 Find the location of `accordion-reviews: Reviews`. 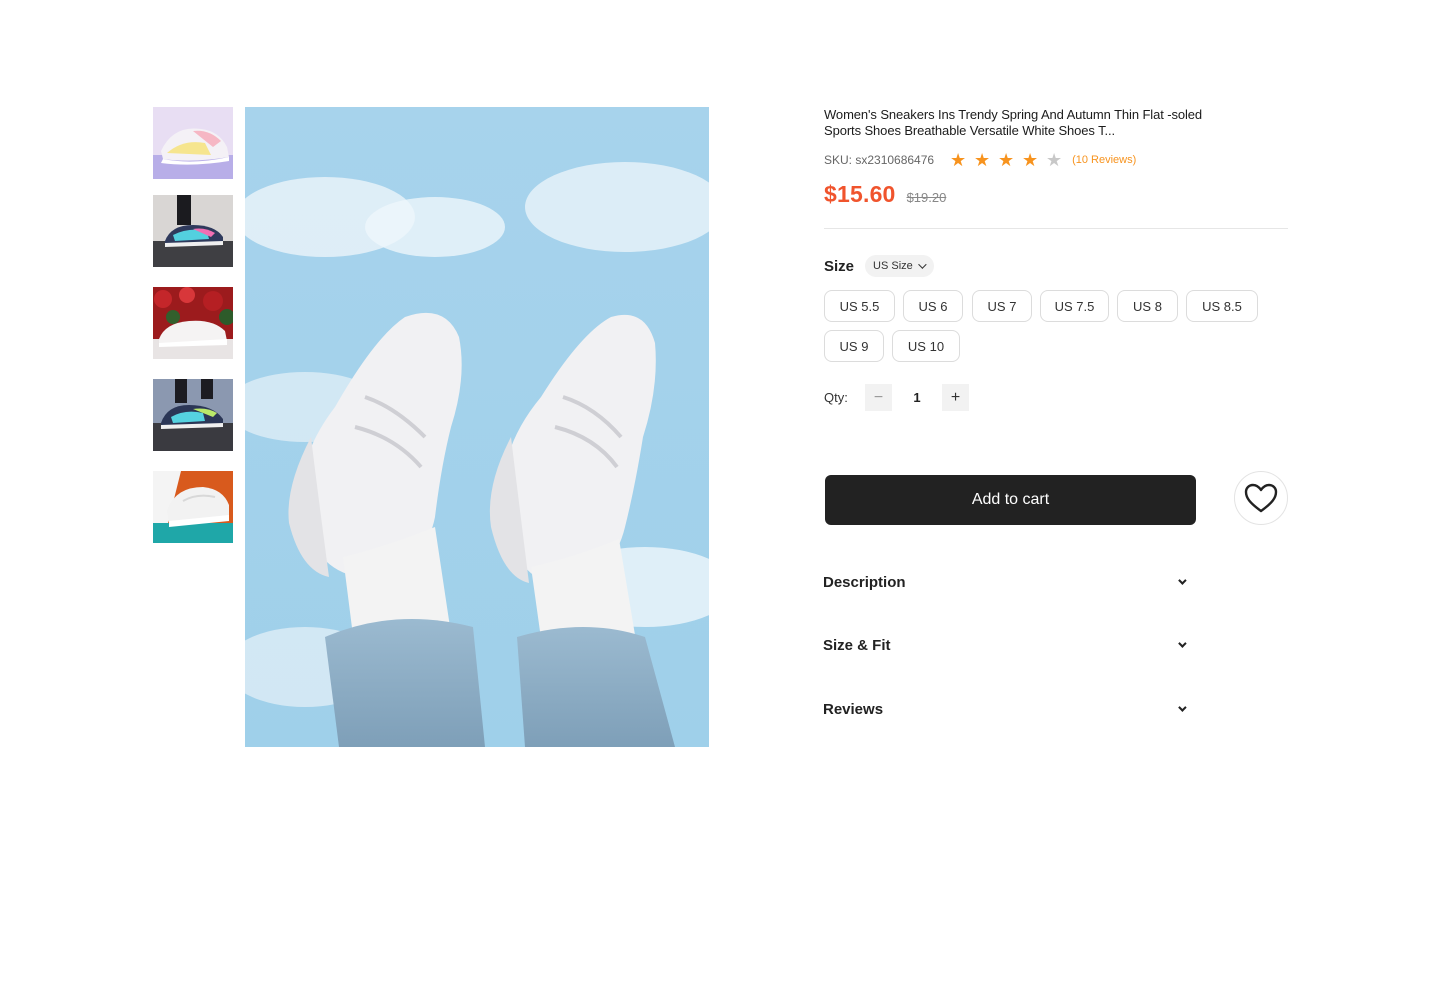

accordion-reviews: Reviews is located at coordinates (1005, 709).